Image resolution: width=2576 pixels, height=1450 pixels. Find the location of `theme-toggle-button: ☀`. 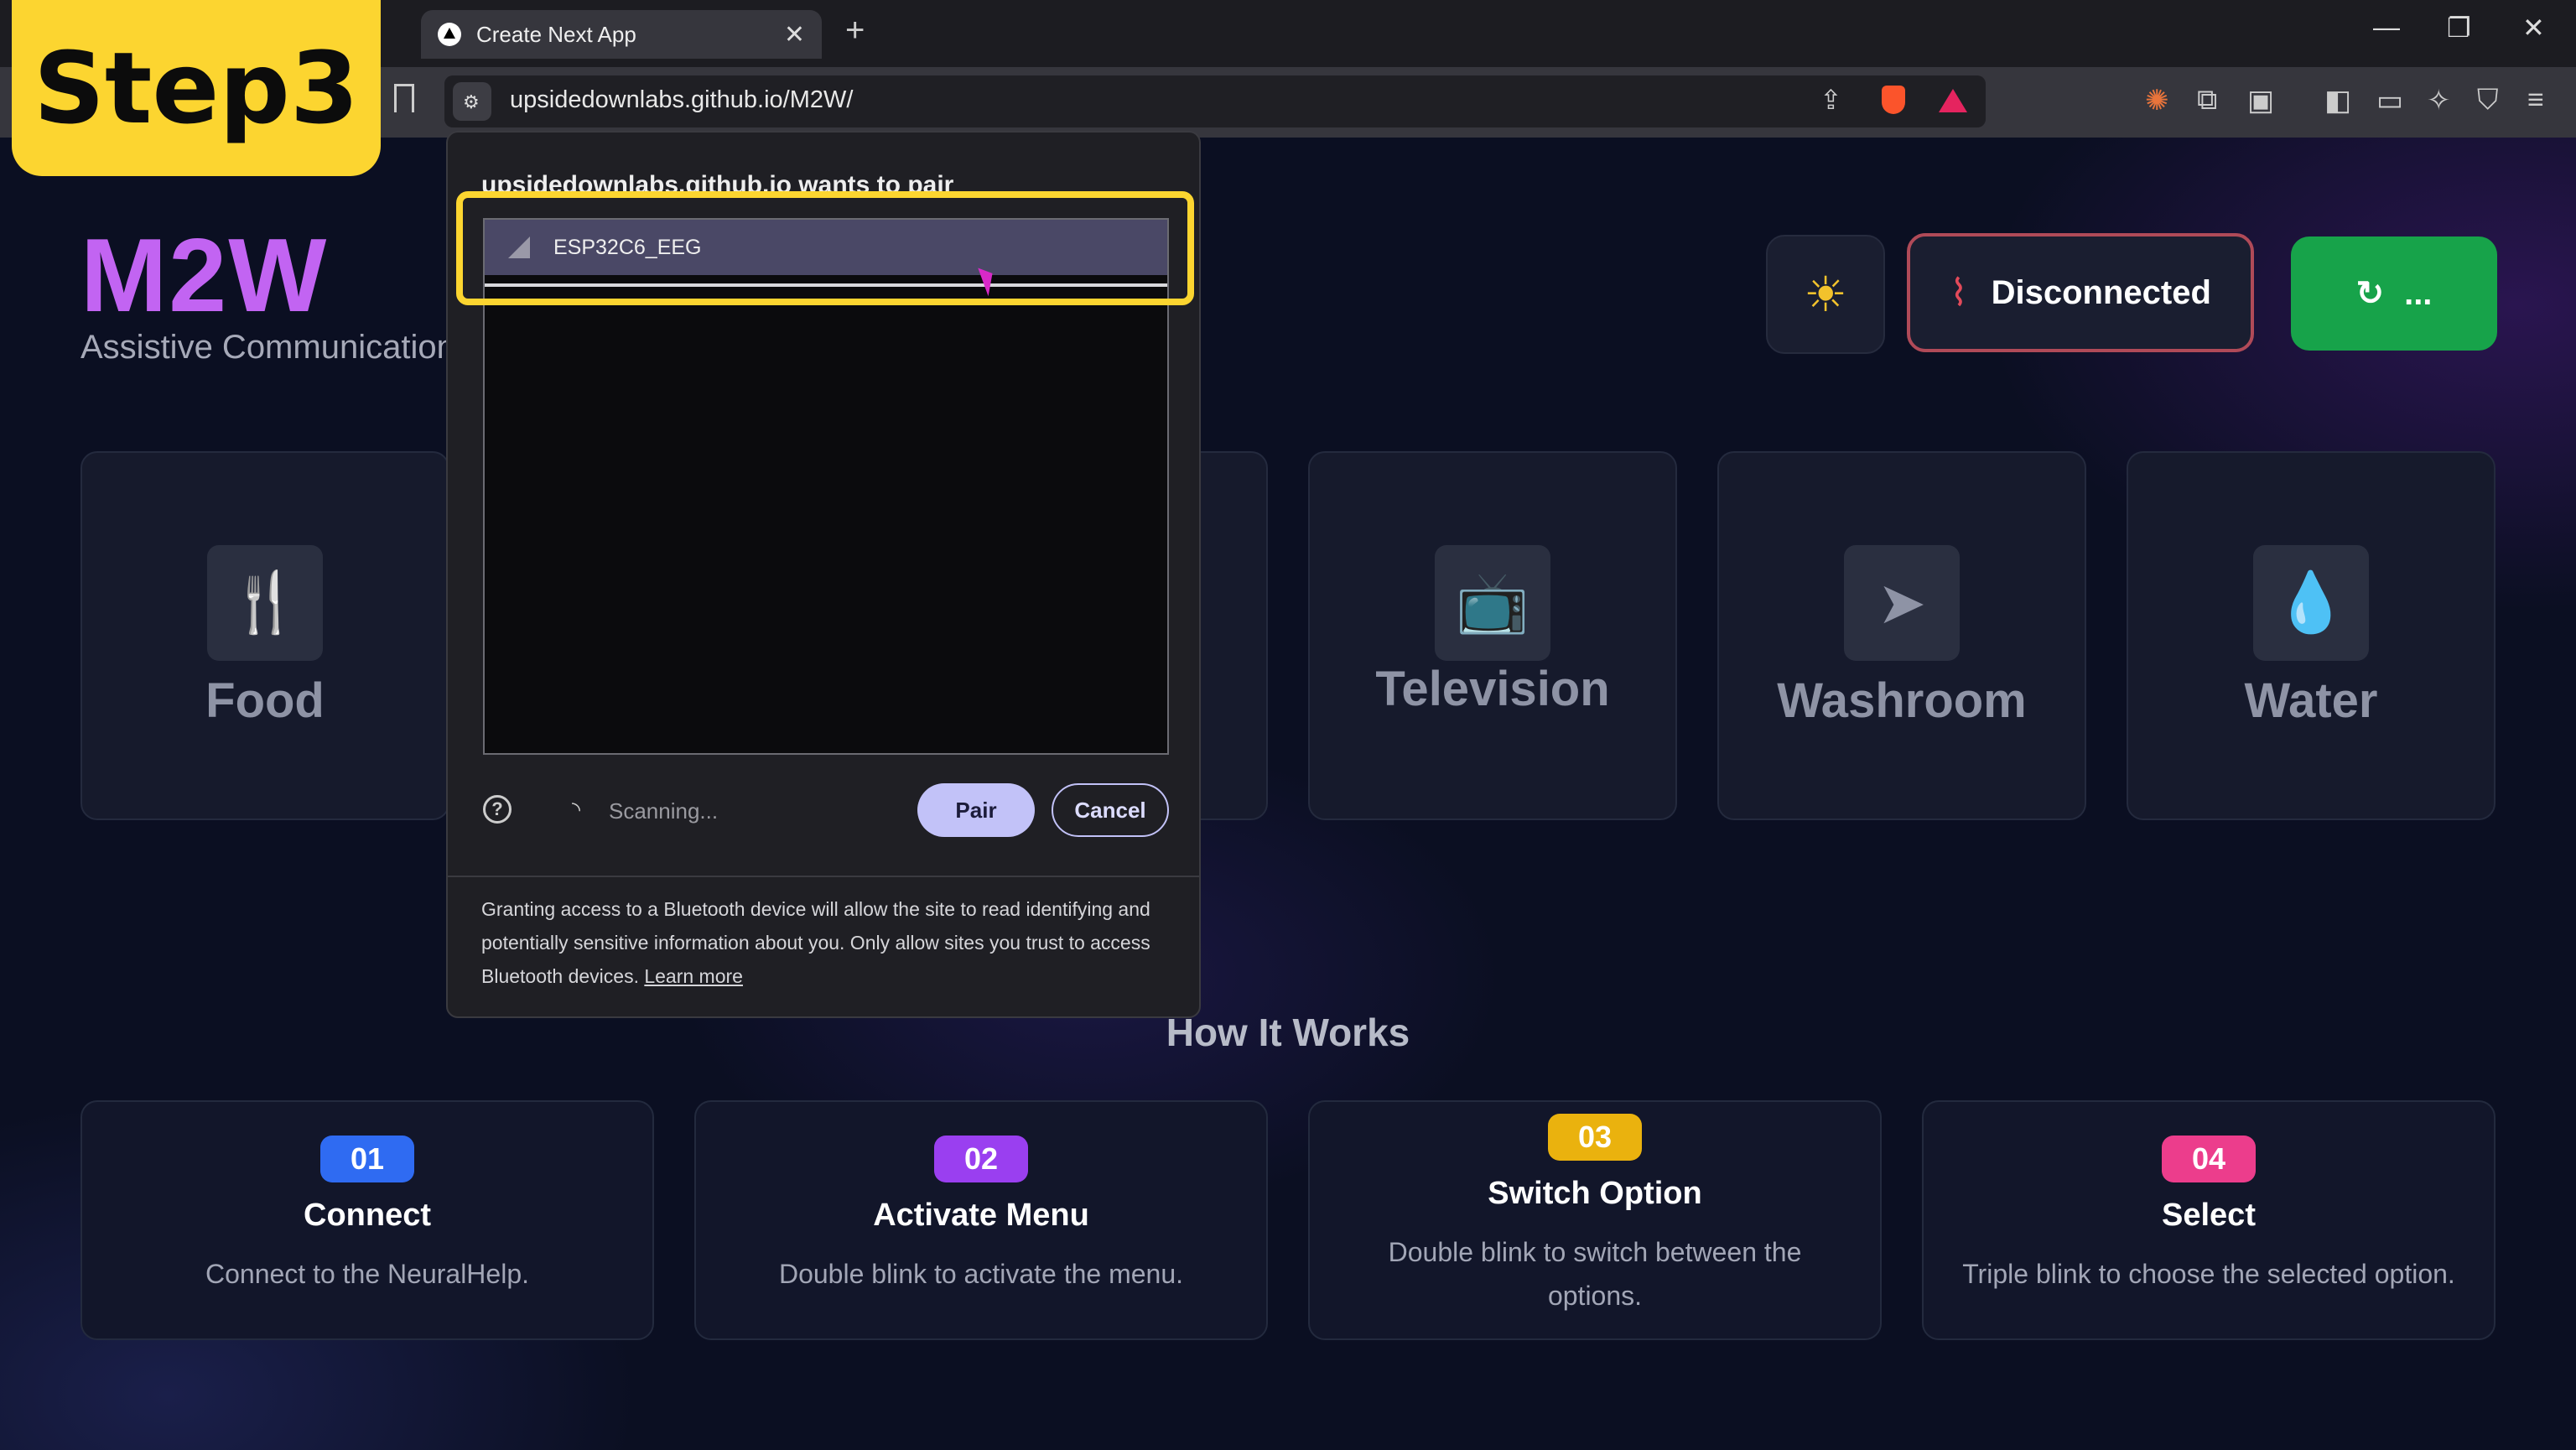

theme-toggle-button: ☀ is located at coordinates (1826, 294).